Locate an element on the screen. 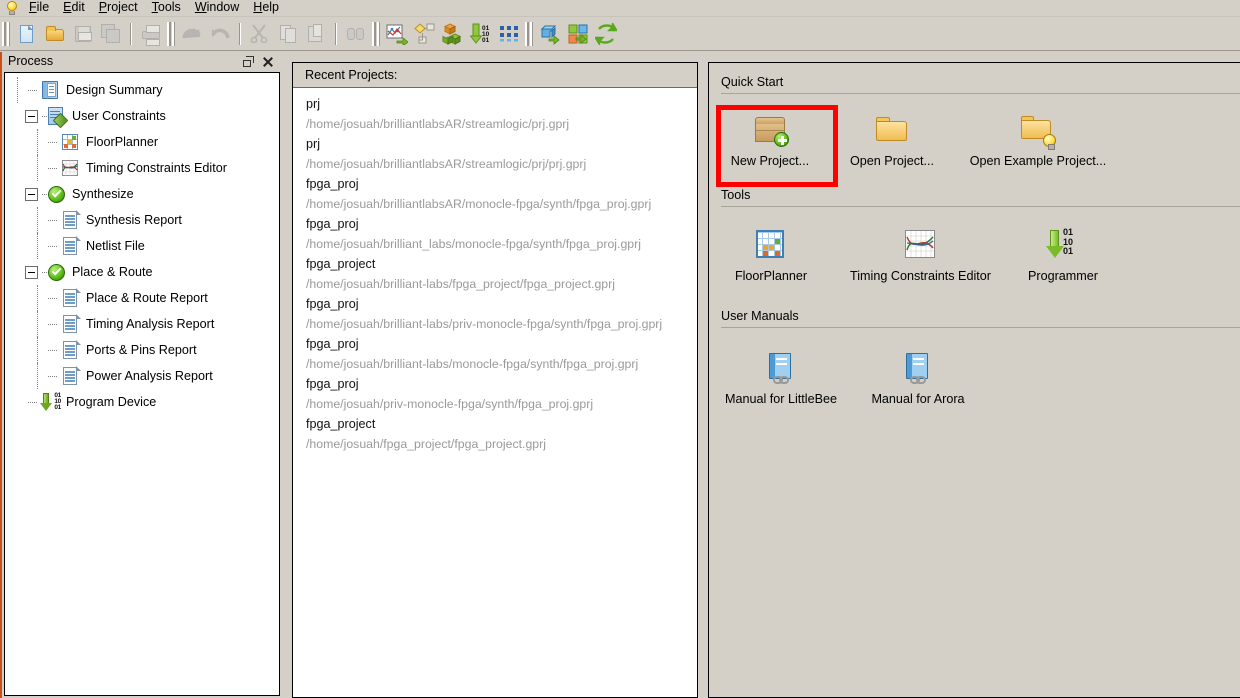  tree-item-user-constraints: User Constraints is located at coordinates (142, 116).